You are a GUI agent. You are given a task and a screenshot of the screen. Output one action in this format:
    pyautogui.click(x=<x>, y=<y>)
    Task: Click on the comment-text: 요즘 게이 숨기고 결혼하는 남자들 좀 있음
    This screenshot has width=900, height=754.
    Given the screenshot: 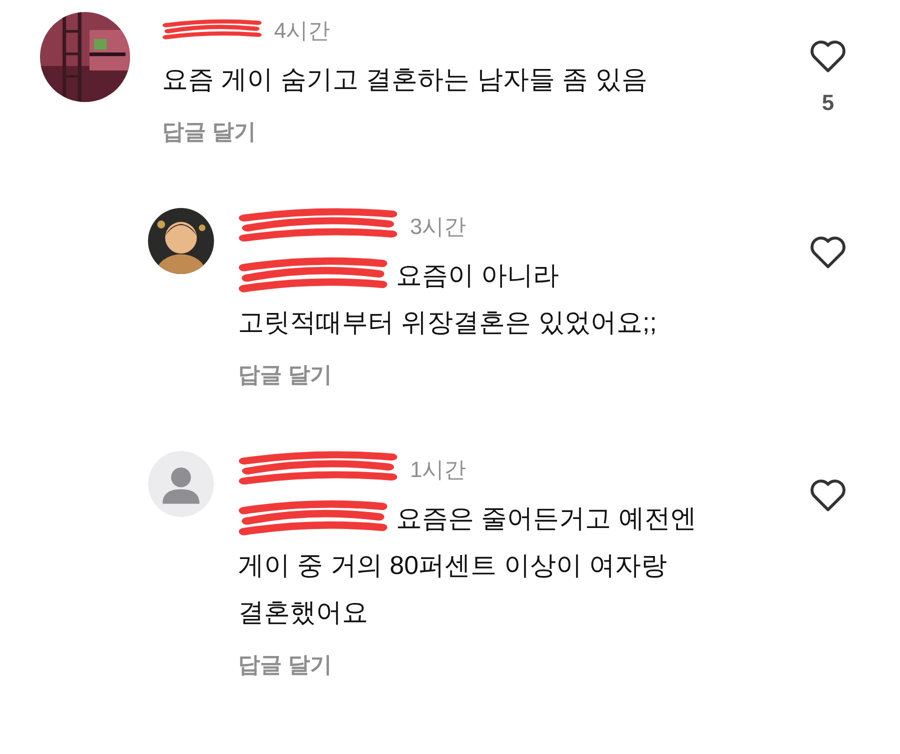 What is the action you would take?
    pyautogui.click(x=405, y=79)
    